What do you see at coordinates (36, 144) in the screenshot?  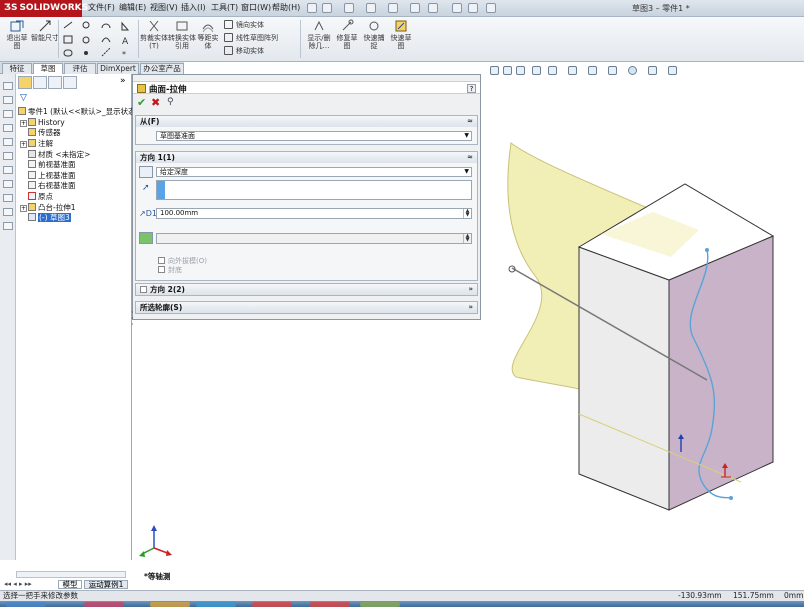 I see `tree-item-annotations: + 注解` at bounding box center [36, 144].